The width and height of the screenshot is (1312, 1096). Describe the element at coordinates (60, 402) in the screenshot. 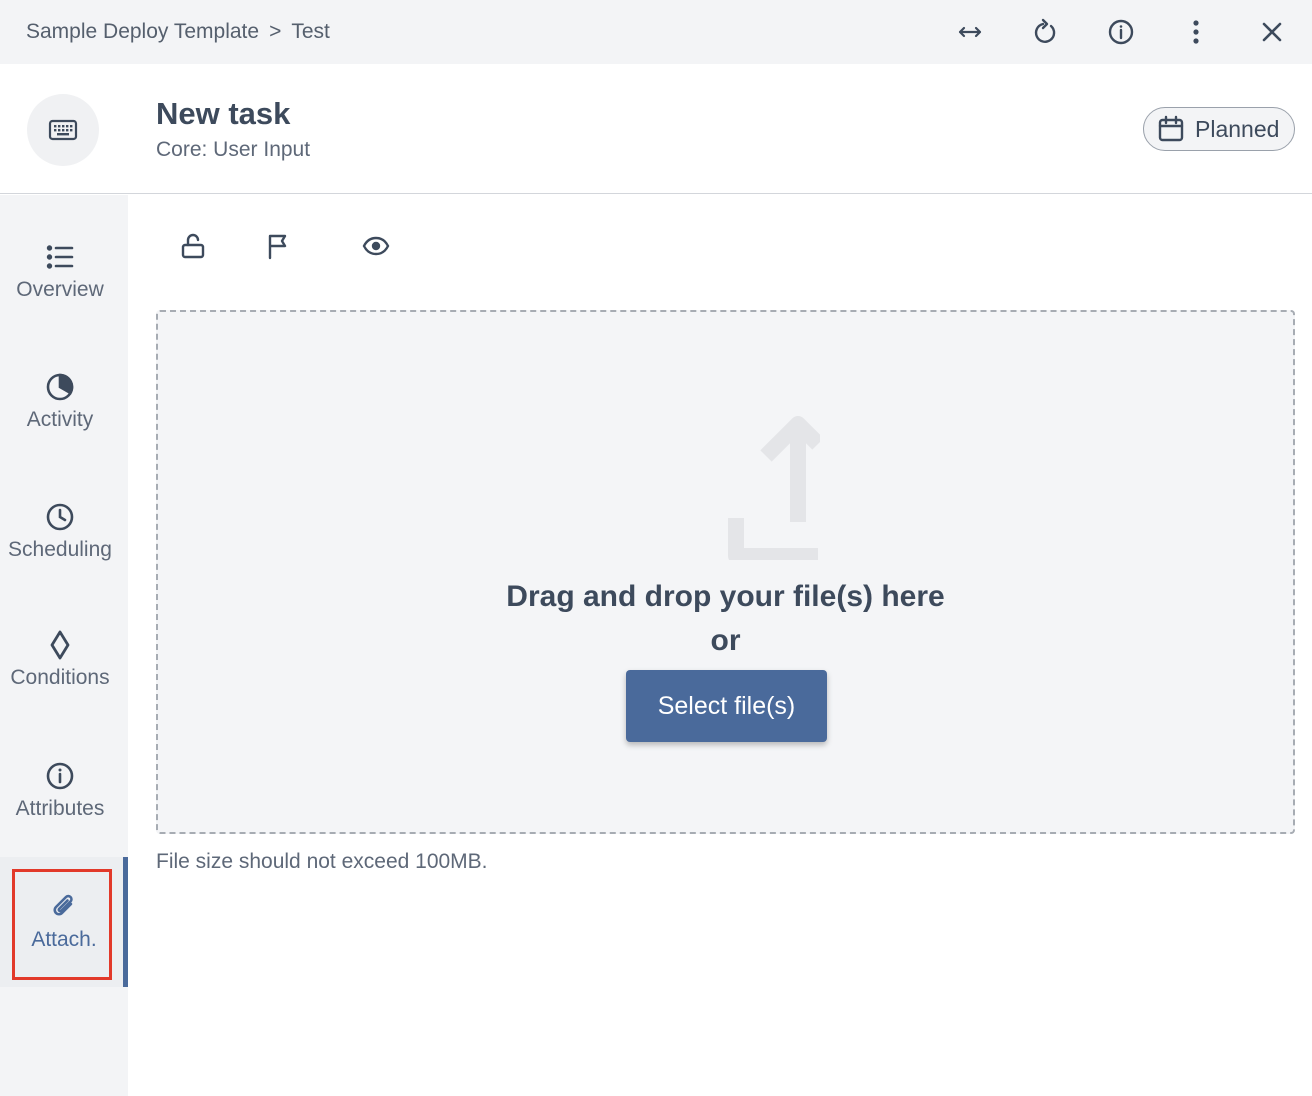

I see `sidebar-item-activity: Activity` at that location.